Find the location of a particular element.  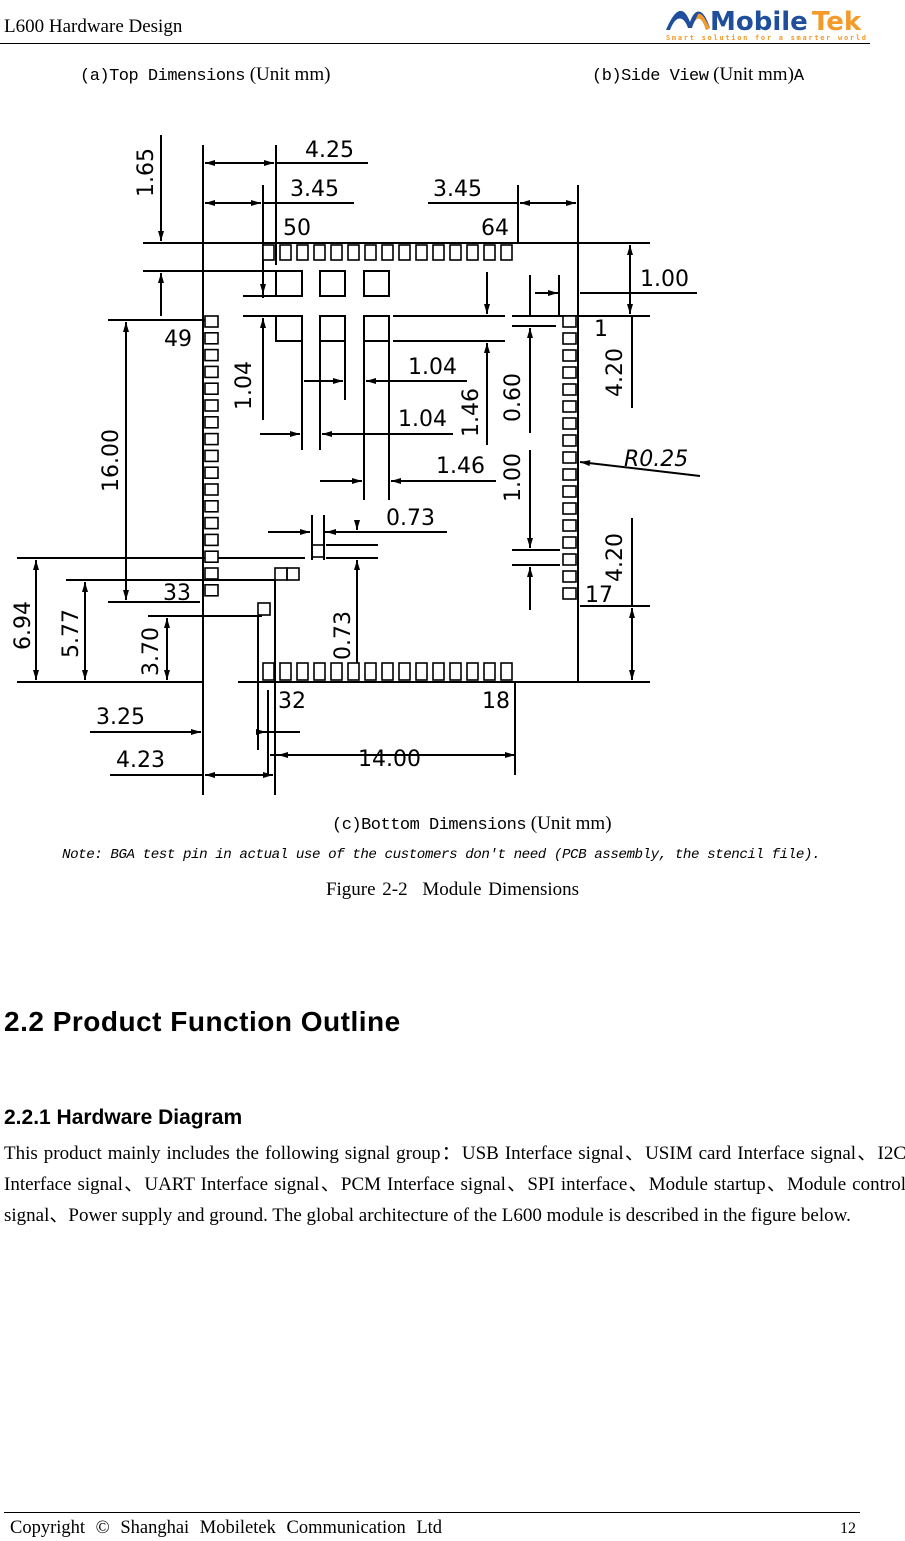

footer-divider is located at coordinates (432, 1512).